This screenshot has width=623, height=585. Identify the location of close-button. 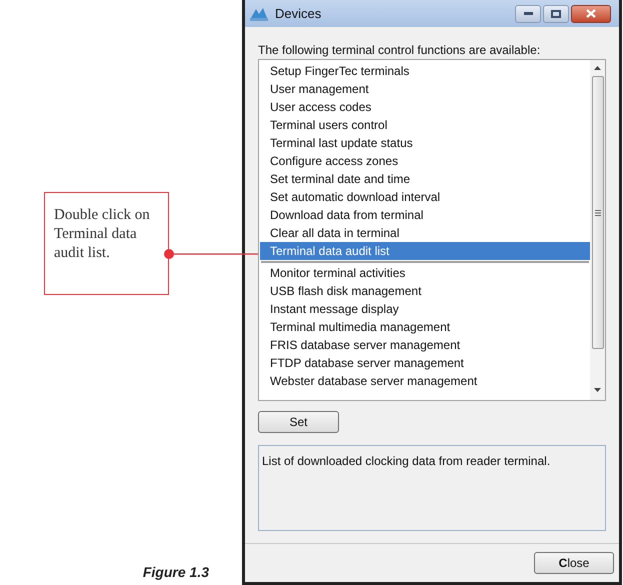
(591, 13).